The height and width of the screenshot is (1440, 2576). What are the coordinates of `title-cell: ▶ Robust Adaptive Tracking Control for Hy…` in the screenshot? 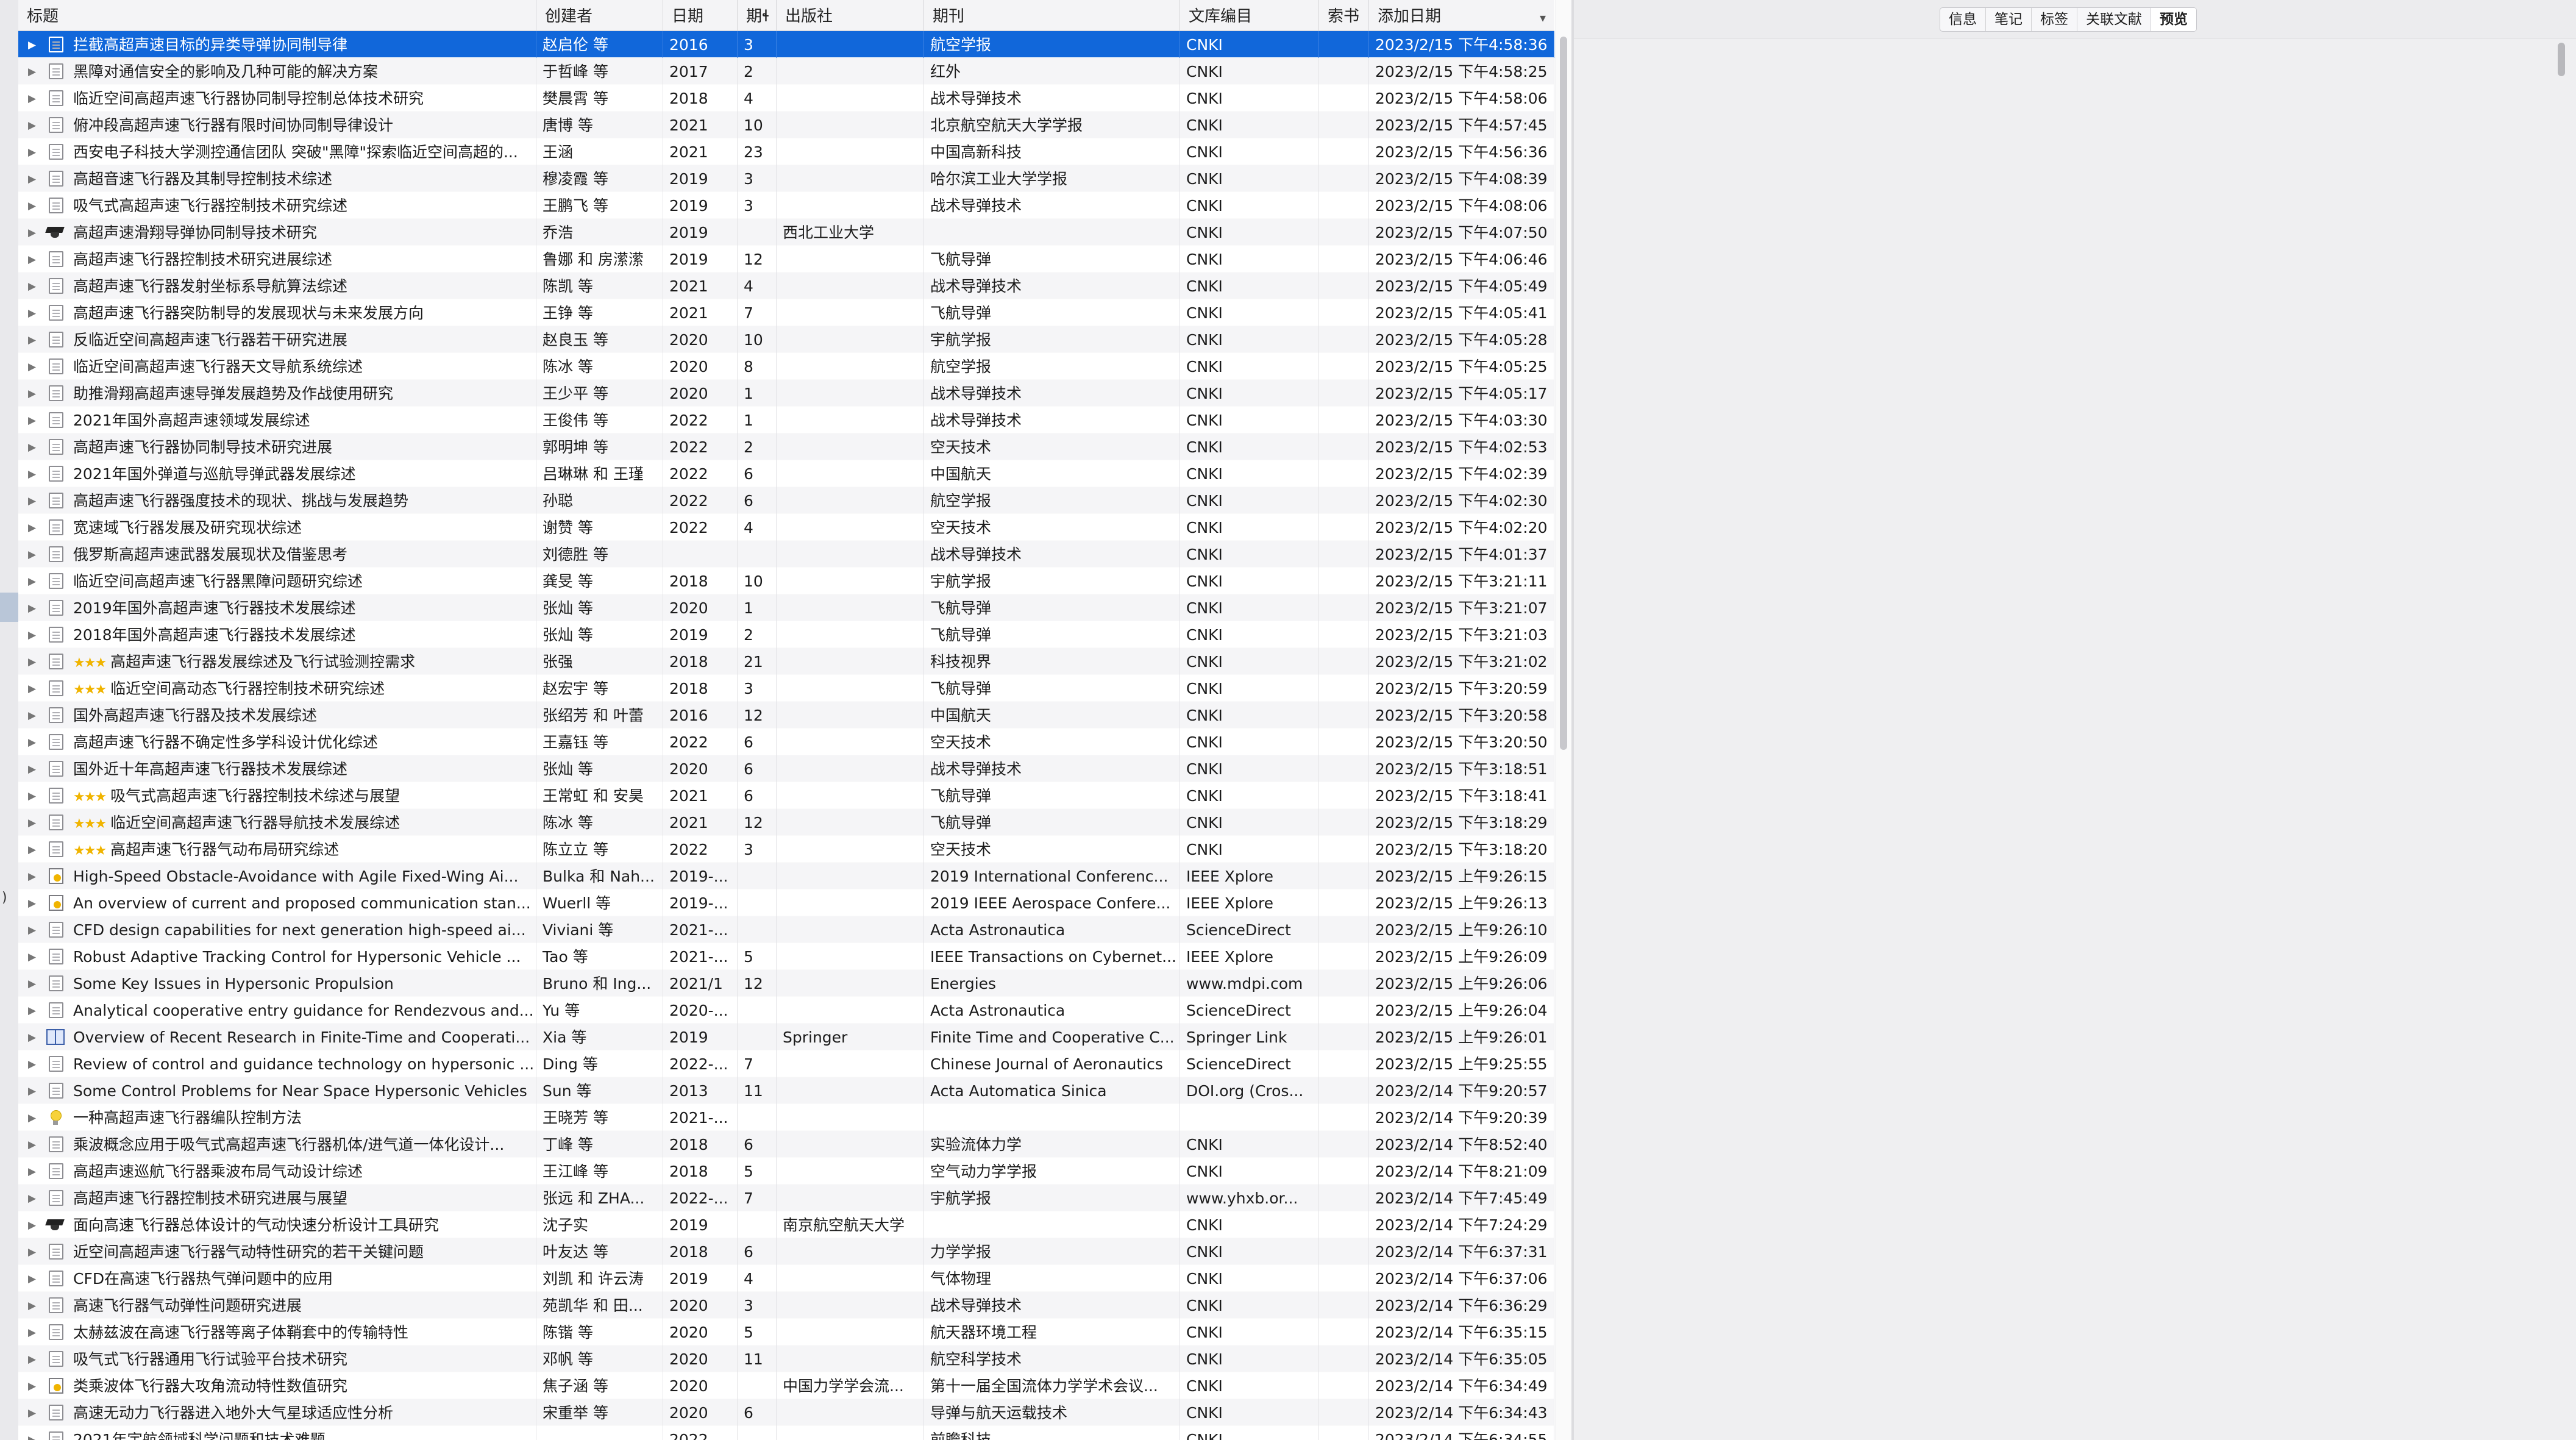 It's located at (277, 956).